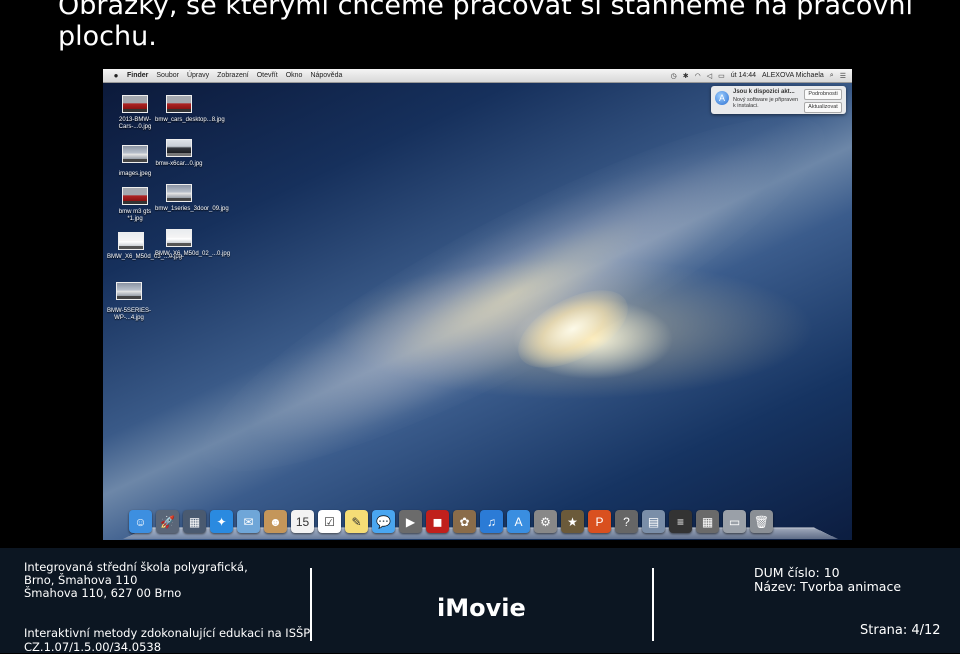  What do you see at coordinates (843, 76) in the screenshot?
I see `notification-center-icon: ☰` at bounding box center [843, 76].